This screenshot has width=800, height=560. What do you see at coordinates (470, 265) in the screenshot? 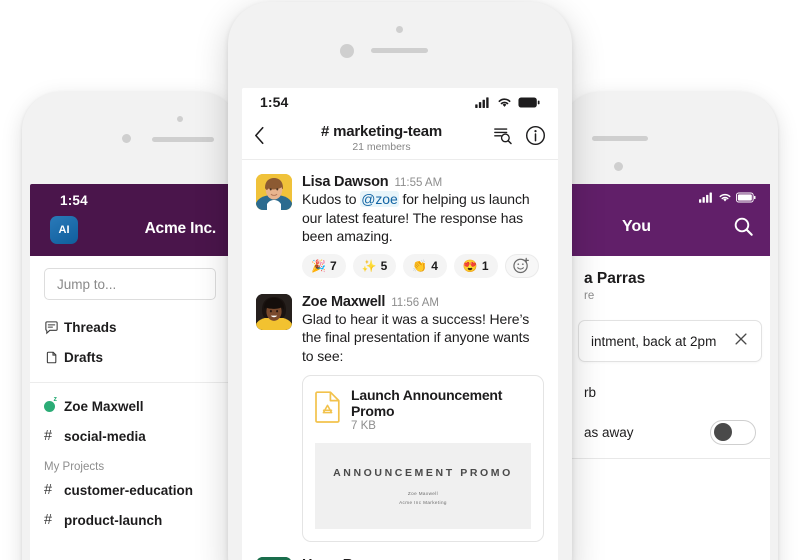
I see `reaction-emoji: 😍` at bounding box center [470, 265].